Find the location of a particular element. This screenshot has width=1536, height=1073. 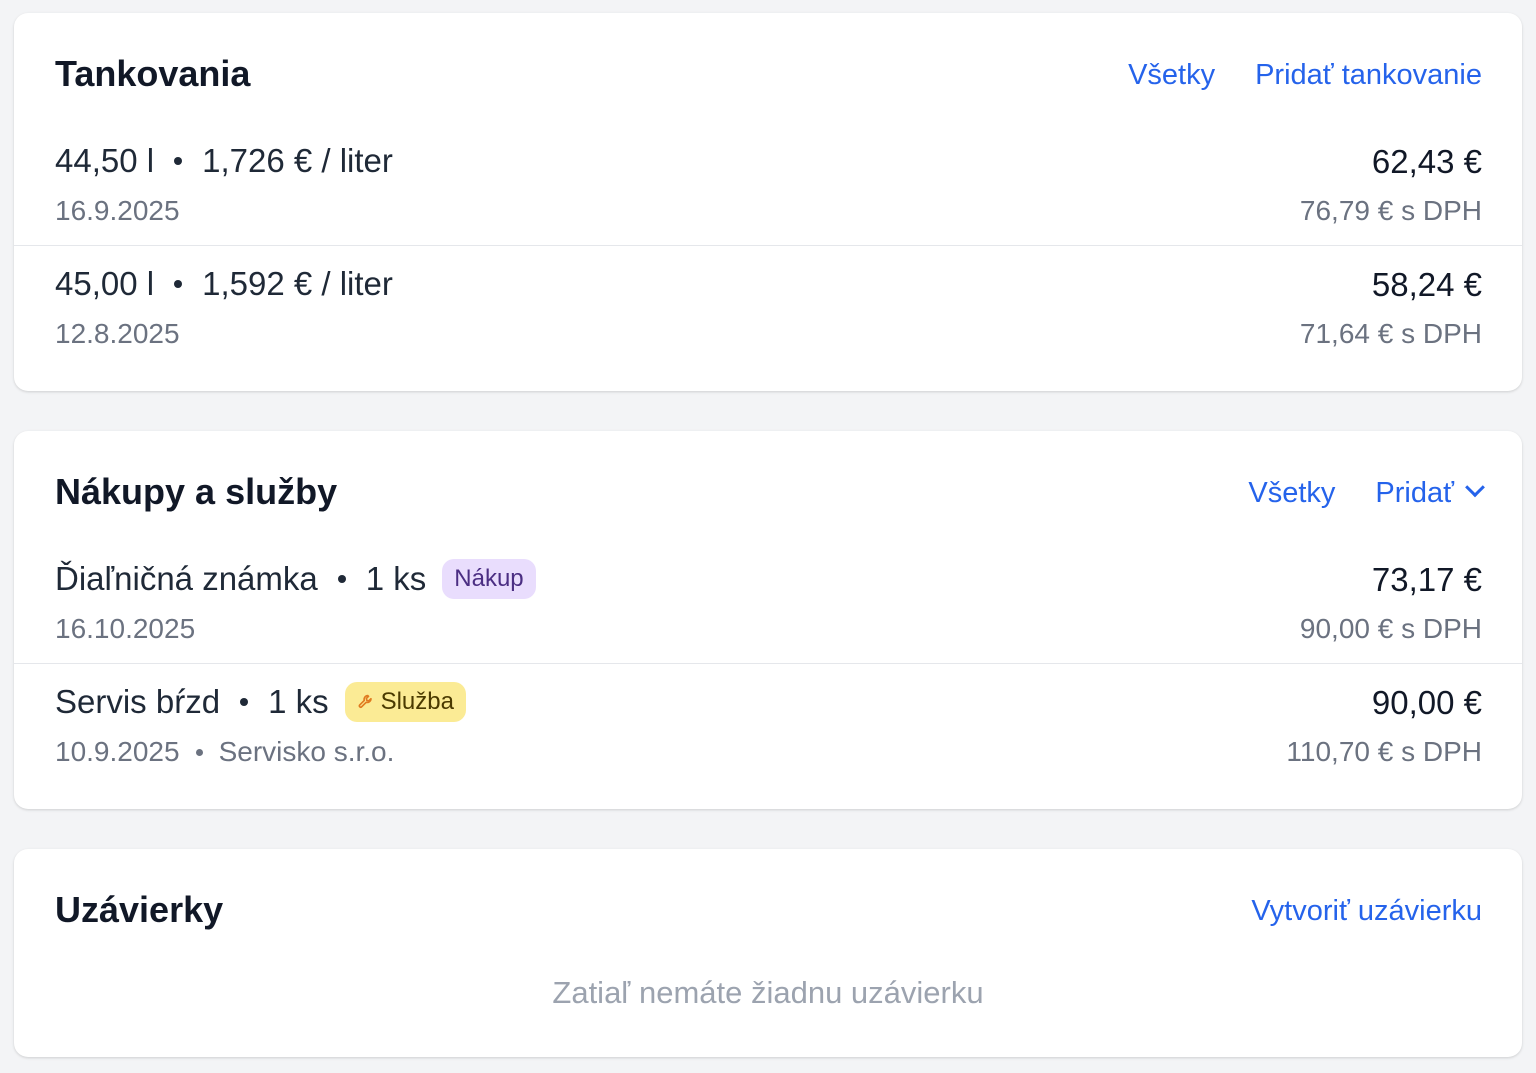

fuel-actions: Všetky Pridať tankovanie is located at coordinates (1305, 75).